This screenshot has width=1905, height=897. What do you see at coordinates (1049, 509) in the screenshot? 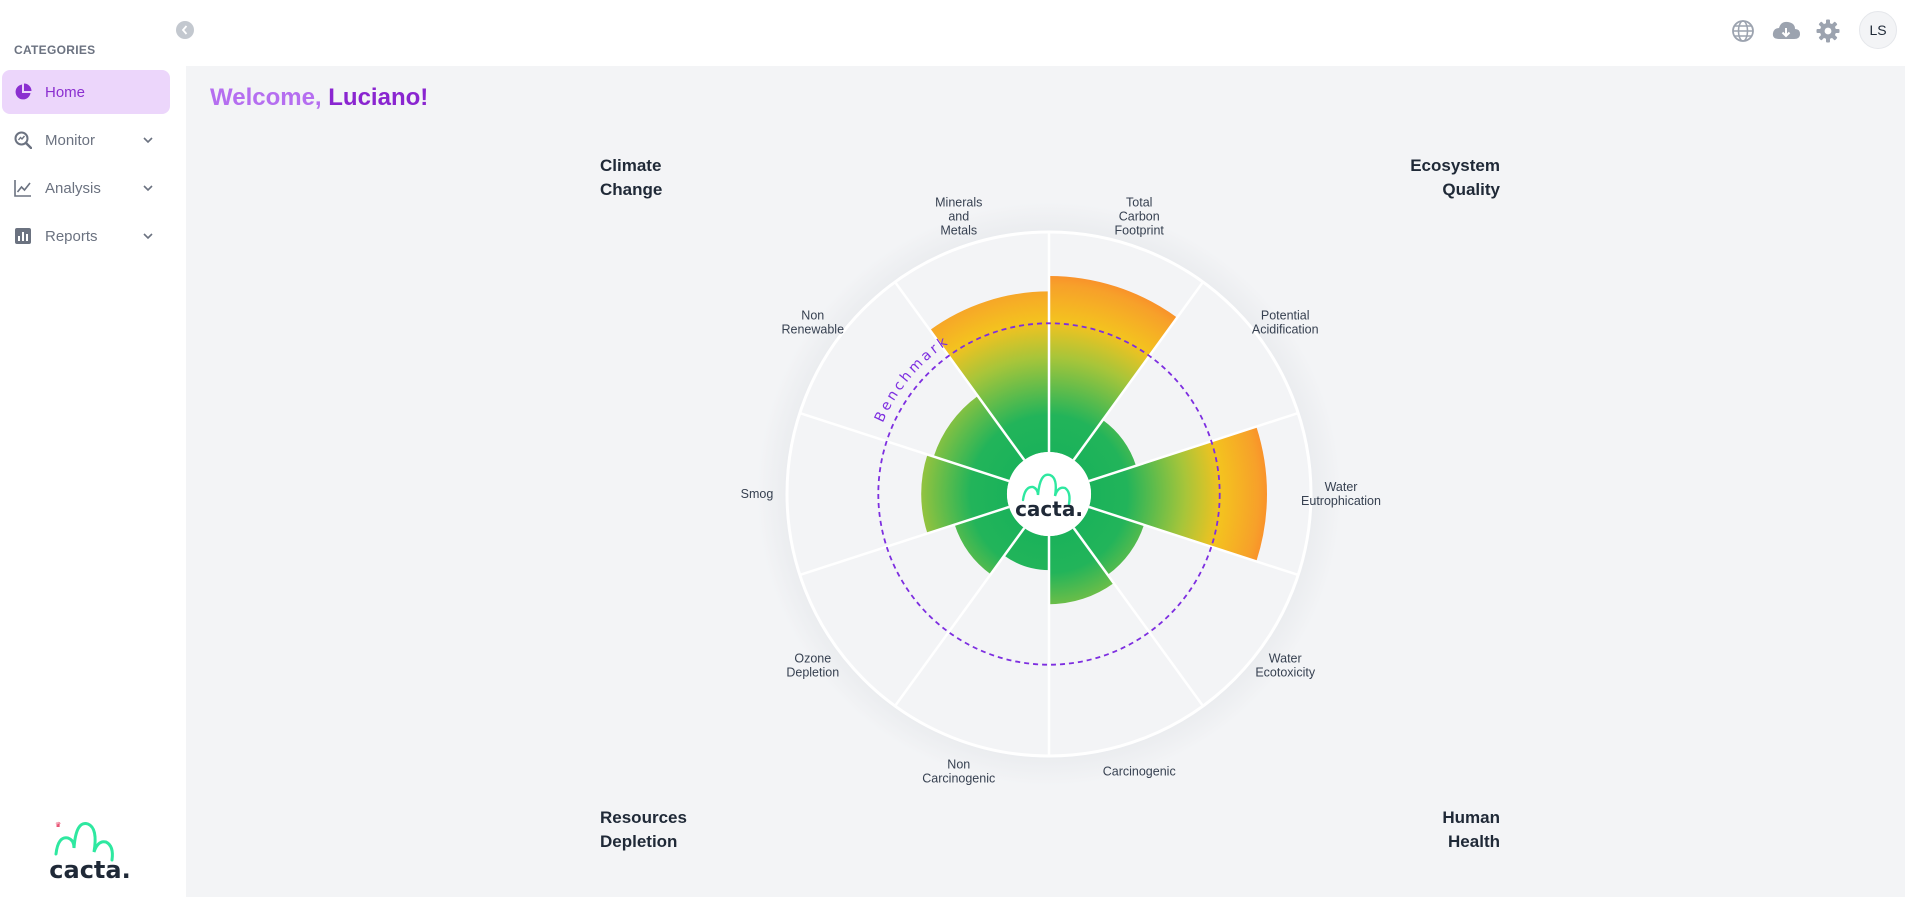
I see `center-logo-text: cacta.` at bounding box center [1049, 509].